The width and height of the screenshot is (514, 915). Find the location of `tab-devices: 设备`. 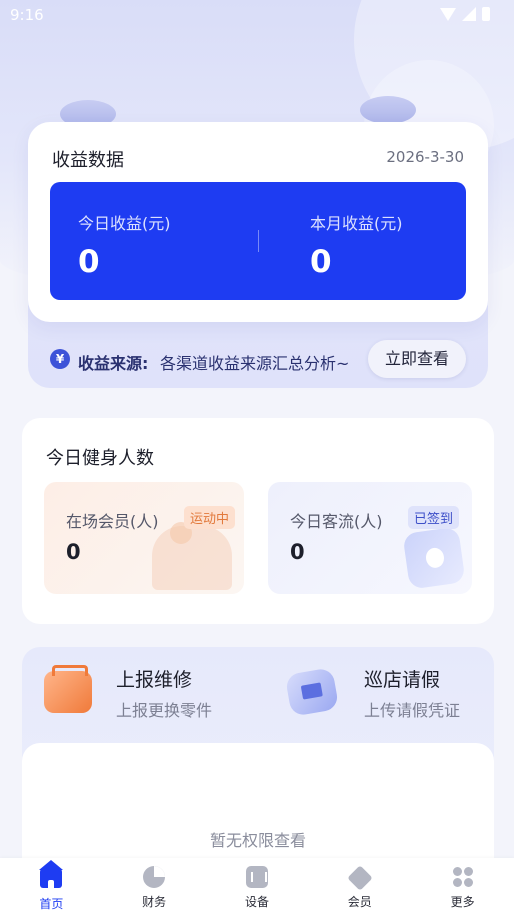

tab-devices: 设备 is located at coordinates (257, 888).